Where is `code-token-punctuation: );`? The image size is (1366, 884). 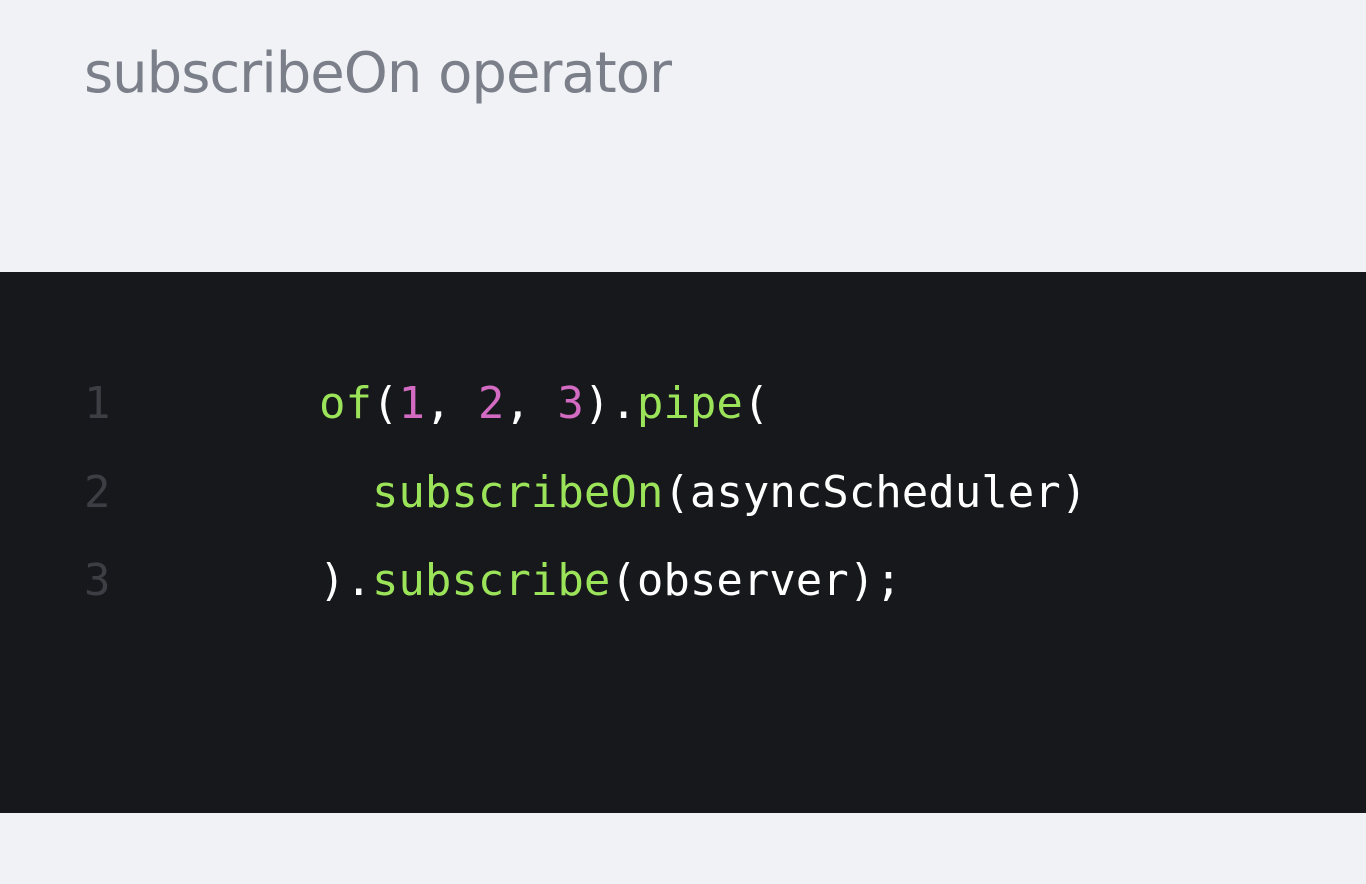 code-token-punctuation: ); is located at coordinates (875, 580).